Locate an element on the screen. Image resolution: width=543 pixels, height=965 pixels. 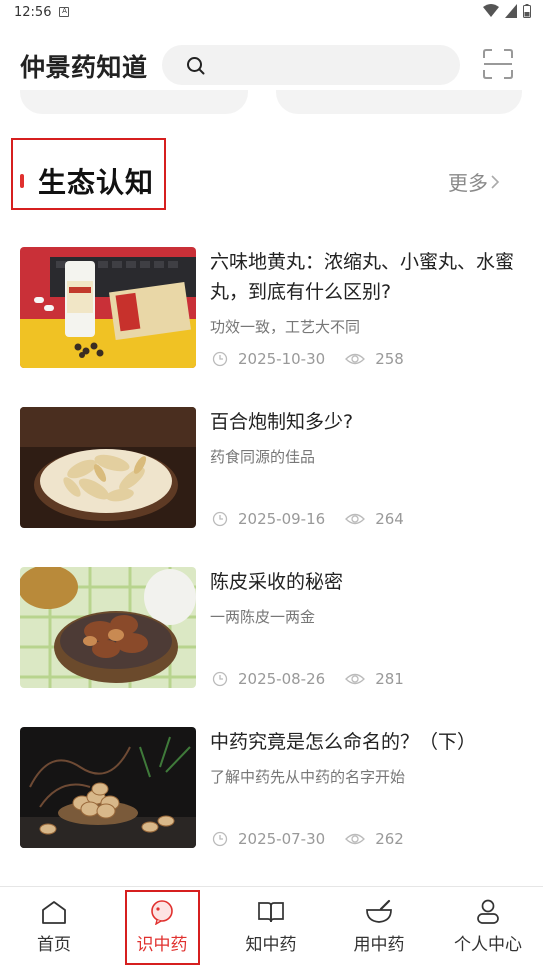
partial-card-left is located at coordinates (134, 102).